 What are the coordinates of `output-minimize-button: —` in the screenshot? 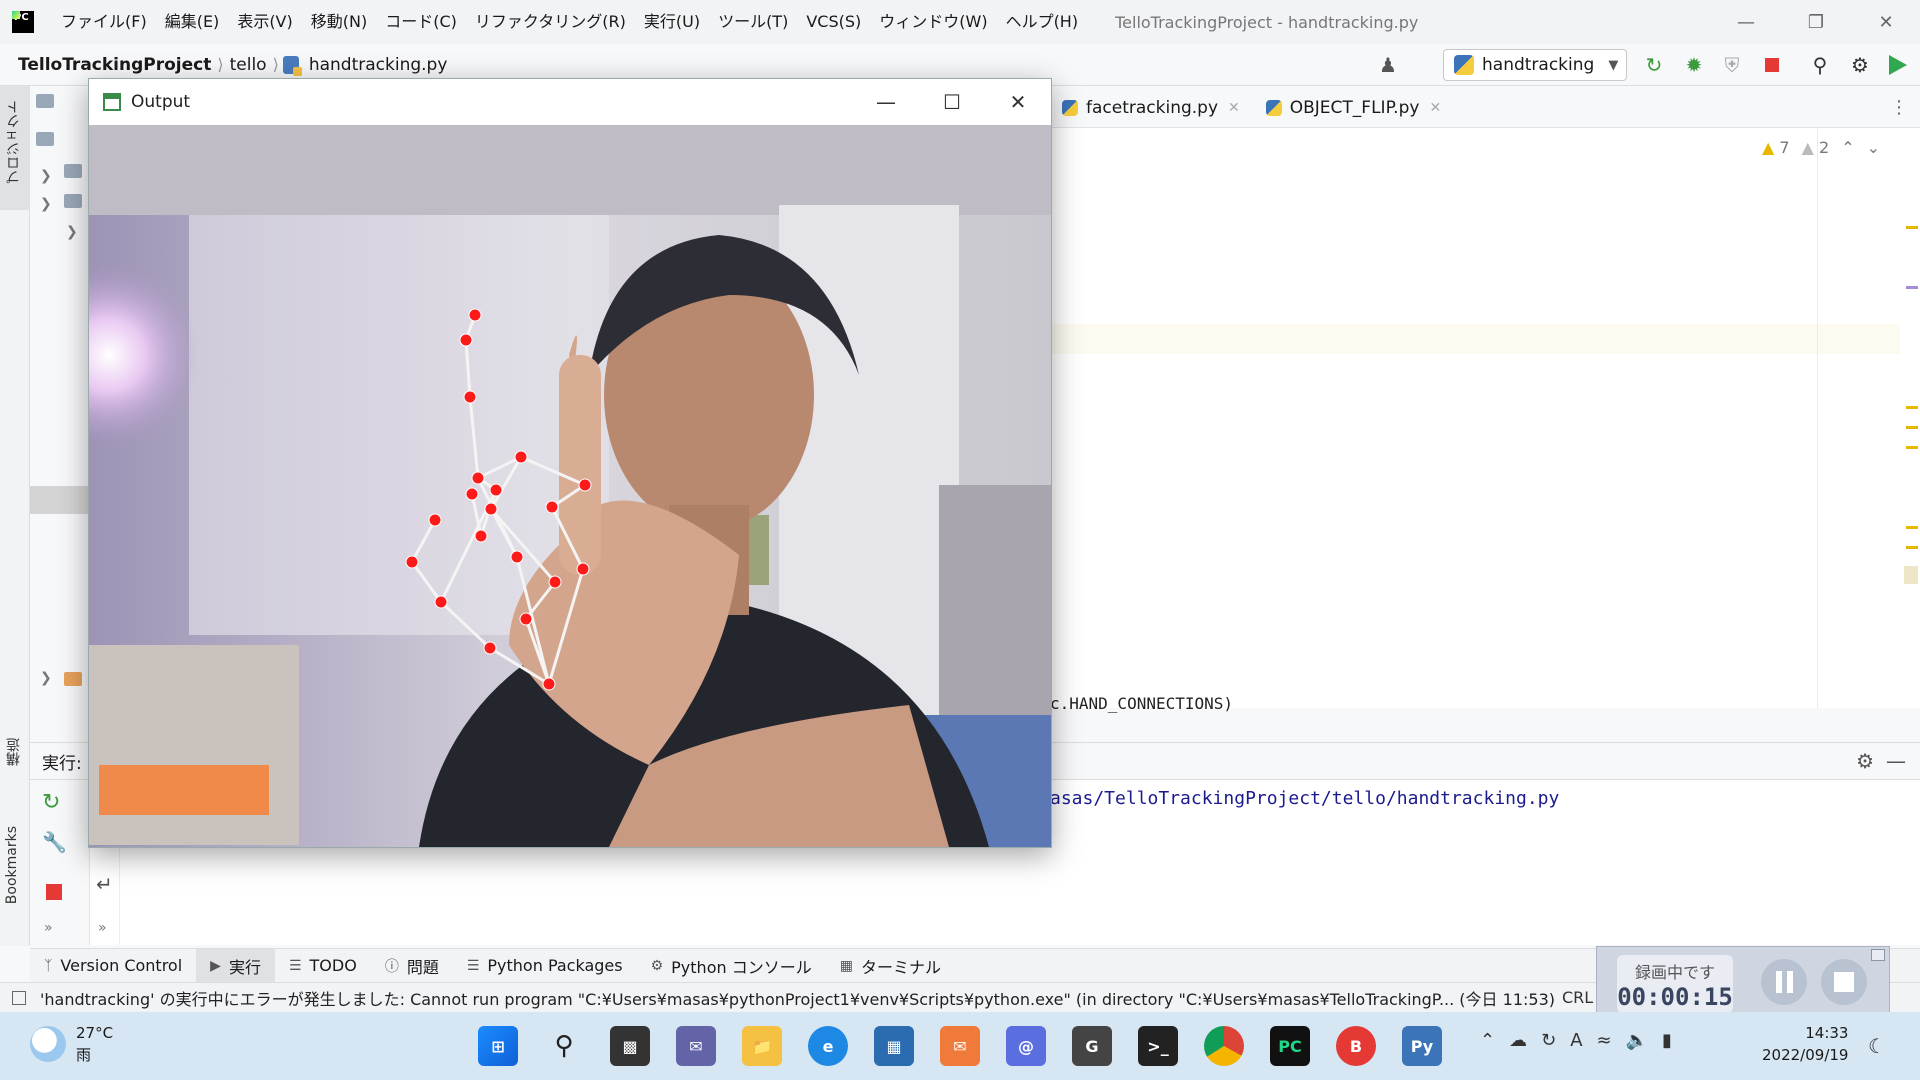 It's located at (886, 102).